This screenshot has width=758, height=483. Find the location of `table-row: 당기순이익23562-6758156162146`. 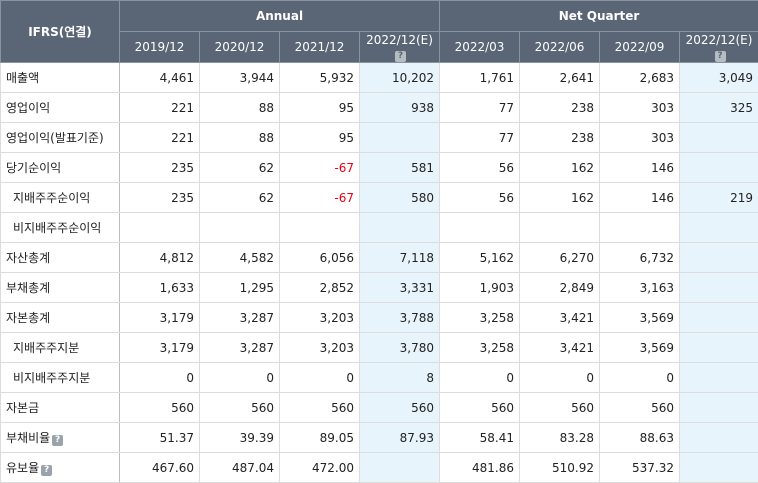

table-row: 당기순이익23562-6758156162146 is located at coordinates (379, 168).